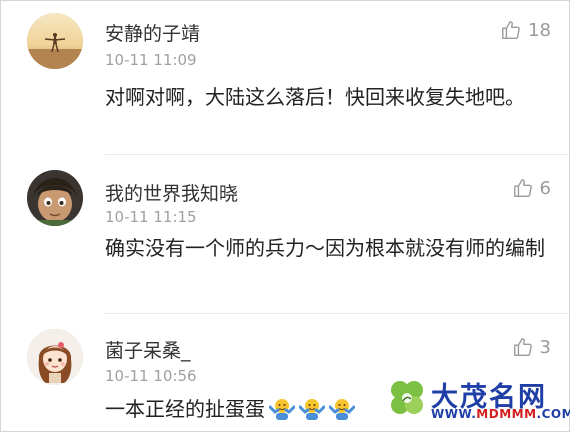  I want to click on clover-logo-icon, so click(407, 397).